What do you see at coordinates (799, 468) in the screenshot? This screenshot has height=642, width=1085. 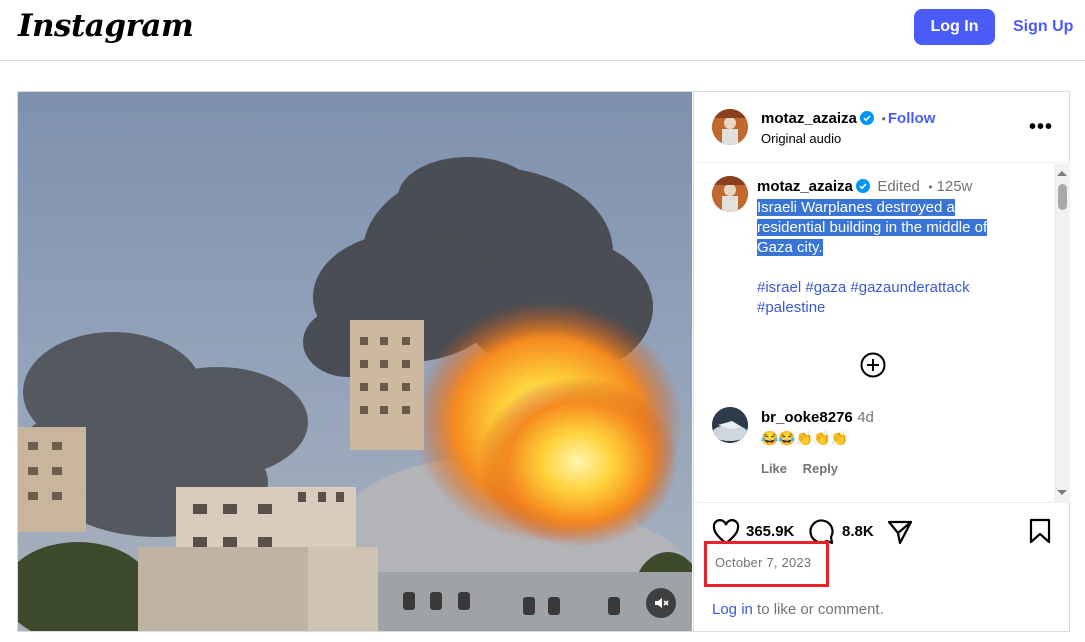 I see `comment-actions: Like Reply` at bounding box center [799, 468].